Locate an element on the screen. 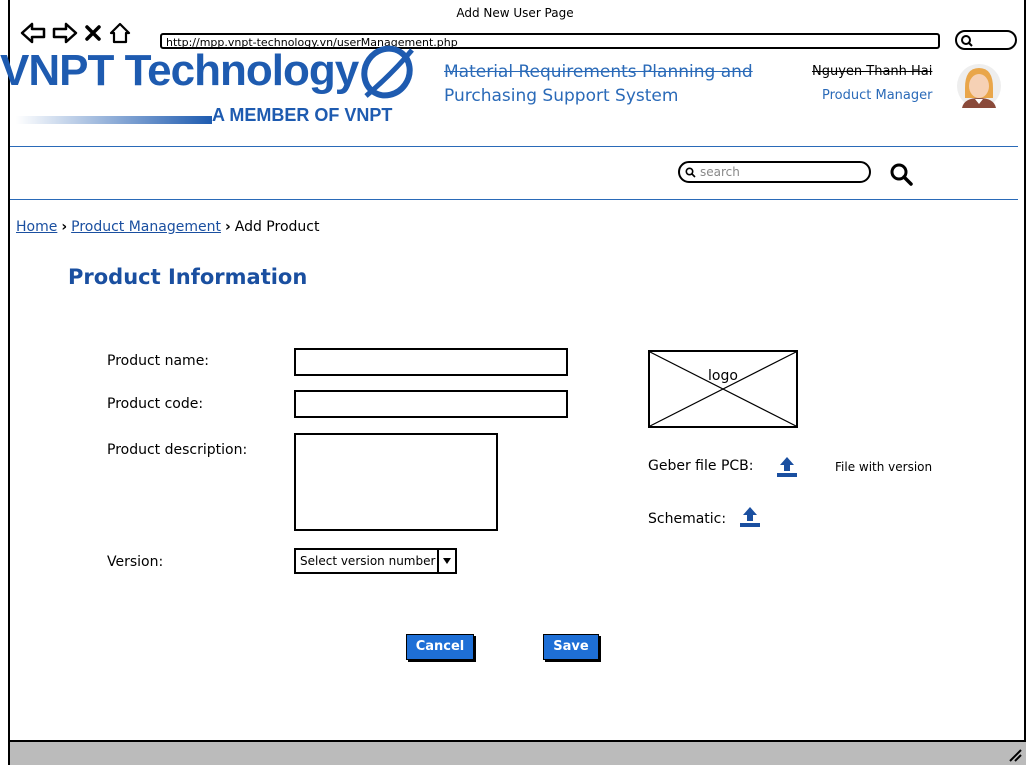  version-select: Select version number is located at coordinates (375, 561).